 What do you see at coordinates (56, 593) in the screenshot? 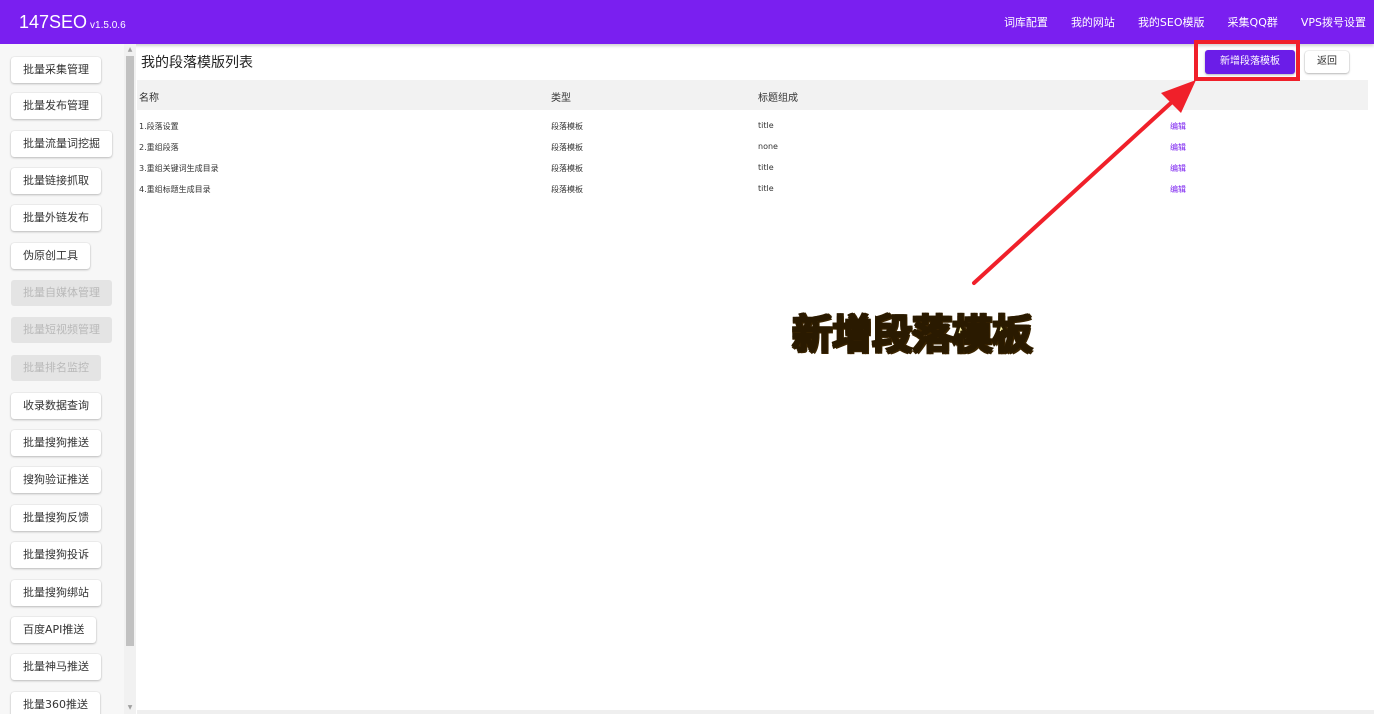
I see `sidebar-item-sogou-bind-site: 批量搜狗绑站` at bounding box center [56, 593].